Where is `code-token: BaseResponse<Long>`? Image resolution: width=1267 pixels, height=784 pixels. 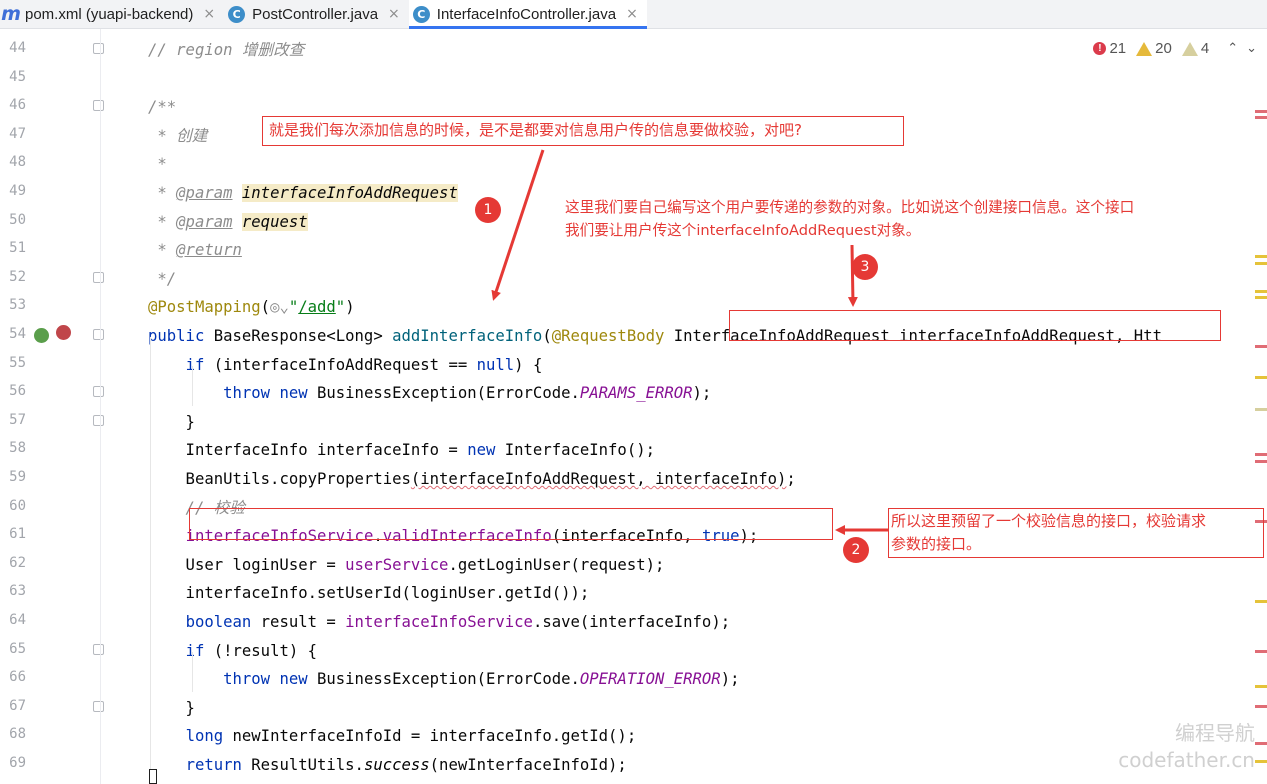 code-token: BaseResponse<Long> is located at coordinates (303, 336).